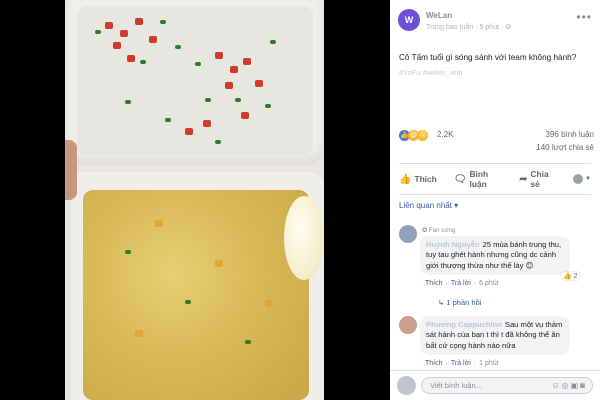 Image resolution: width=600 pixels, height=400 pixels. I want to click on reaction-icons: 👍😆 😢, so click(413, 135).